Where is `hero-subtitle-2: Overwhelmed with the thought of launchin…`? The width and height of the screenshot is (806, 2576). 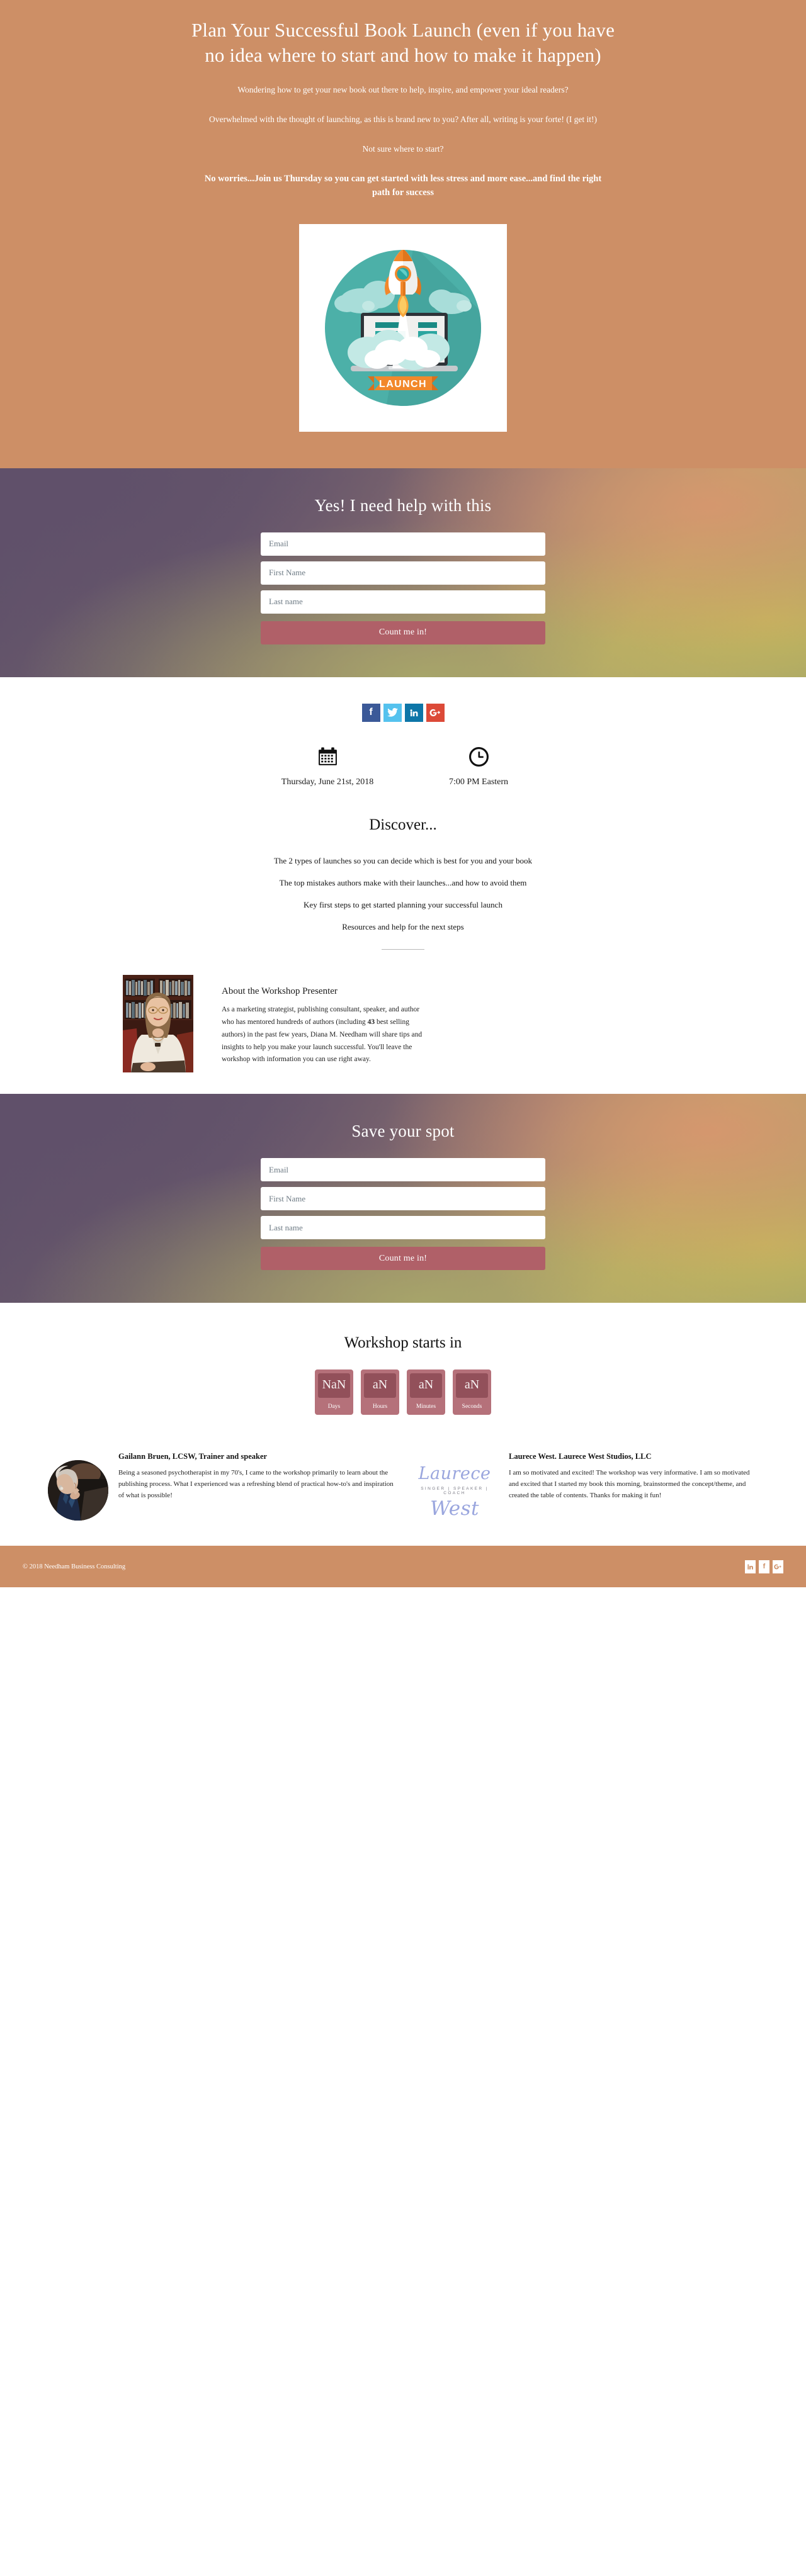
hero-subtitle-2: Overwhelmed with the thought of launchin… is located at coordinates (403, 120).